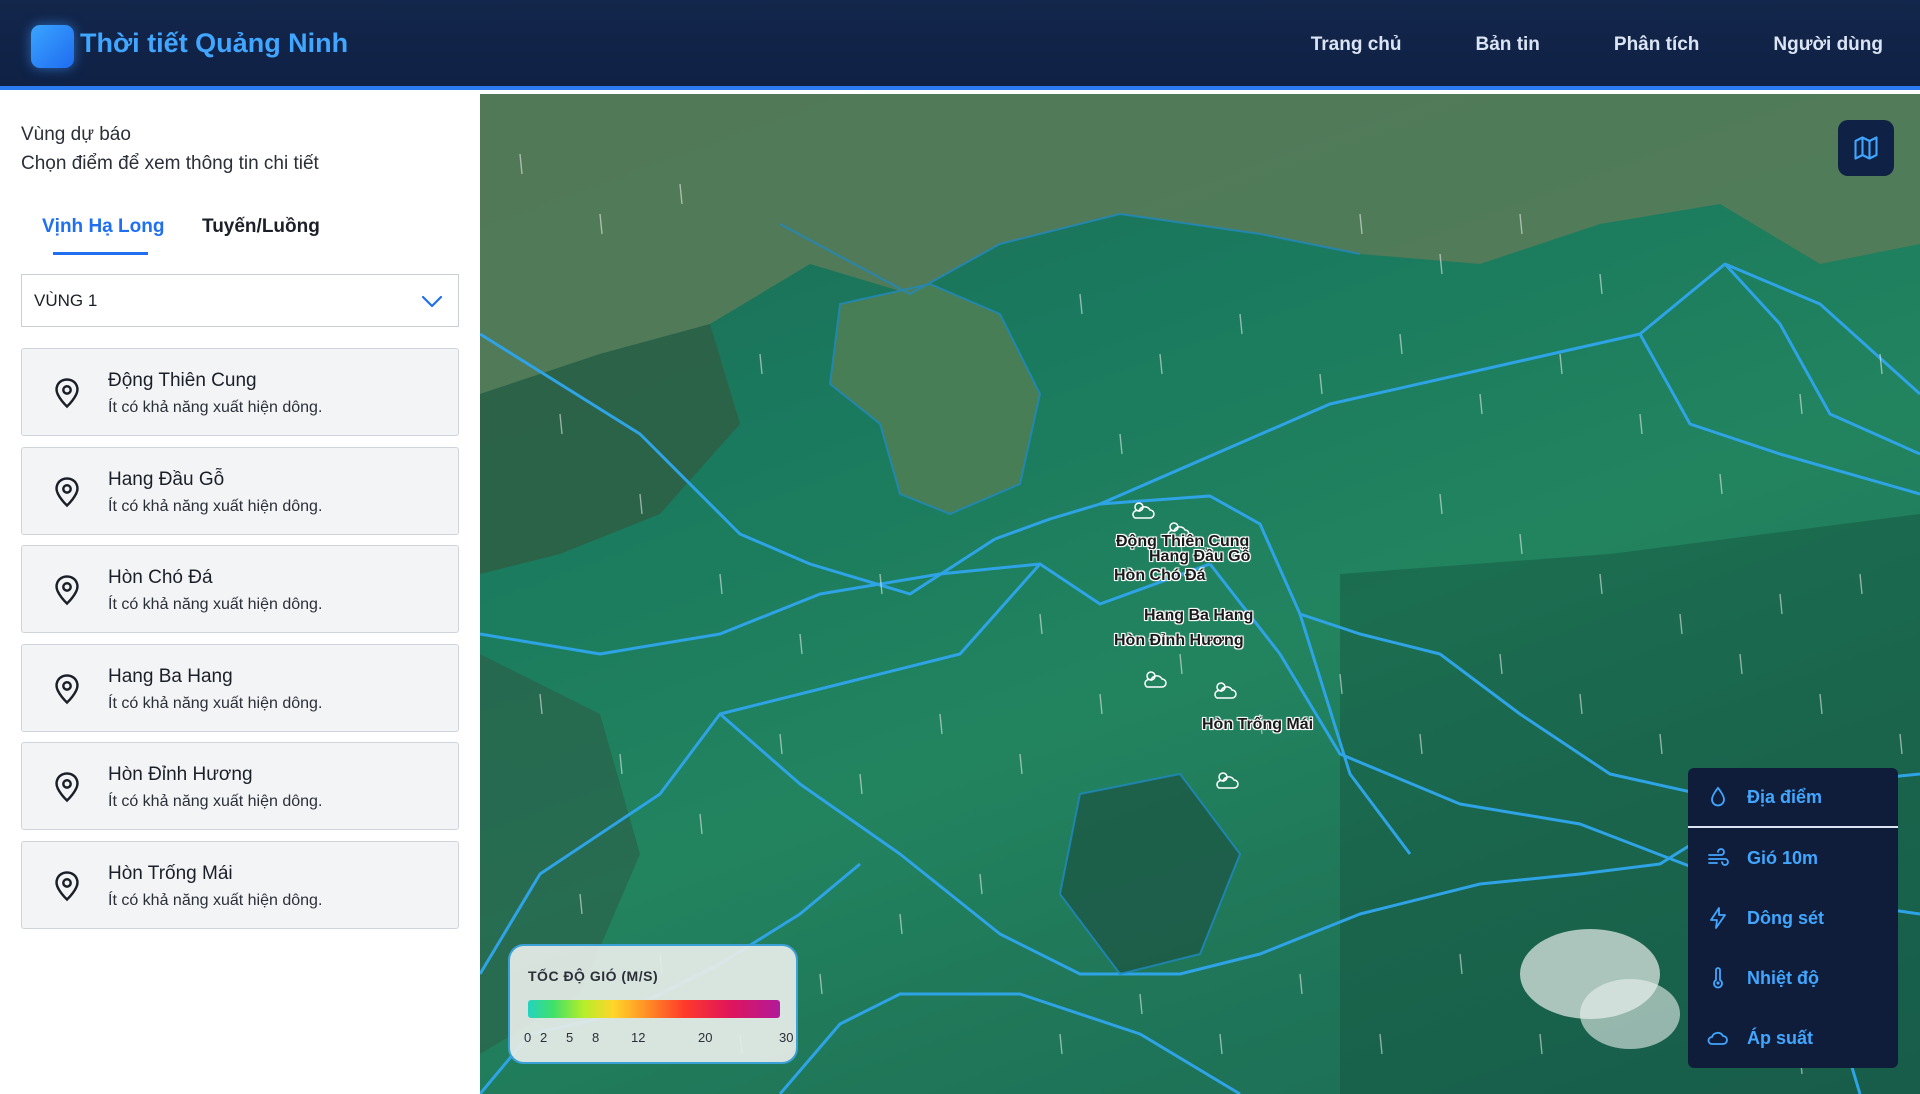  I want to click on nav-analysis: Phân tích, so click(1657, 45).